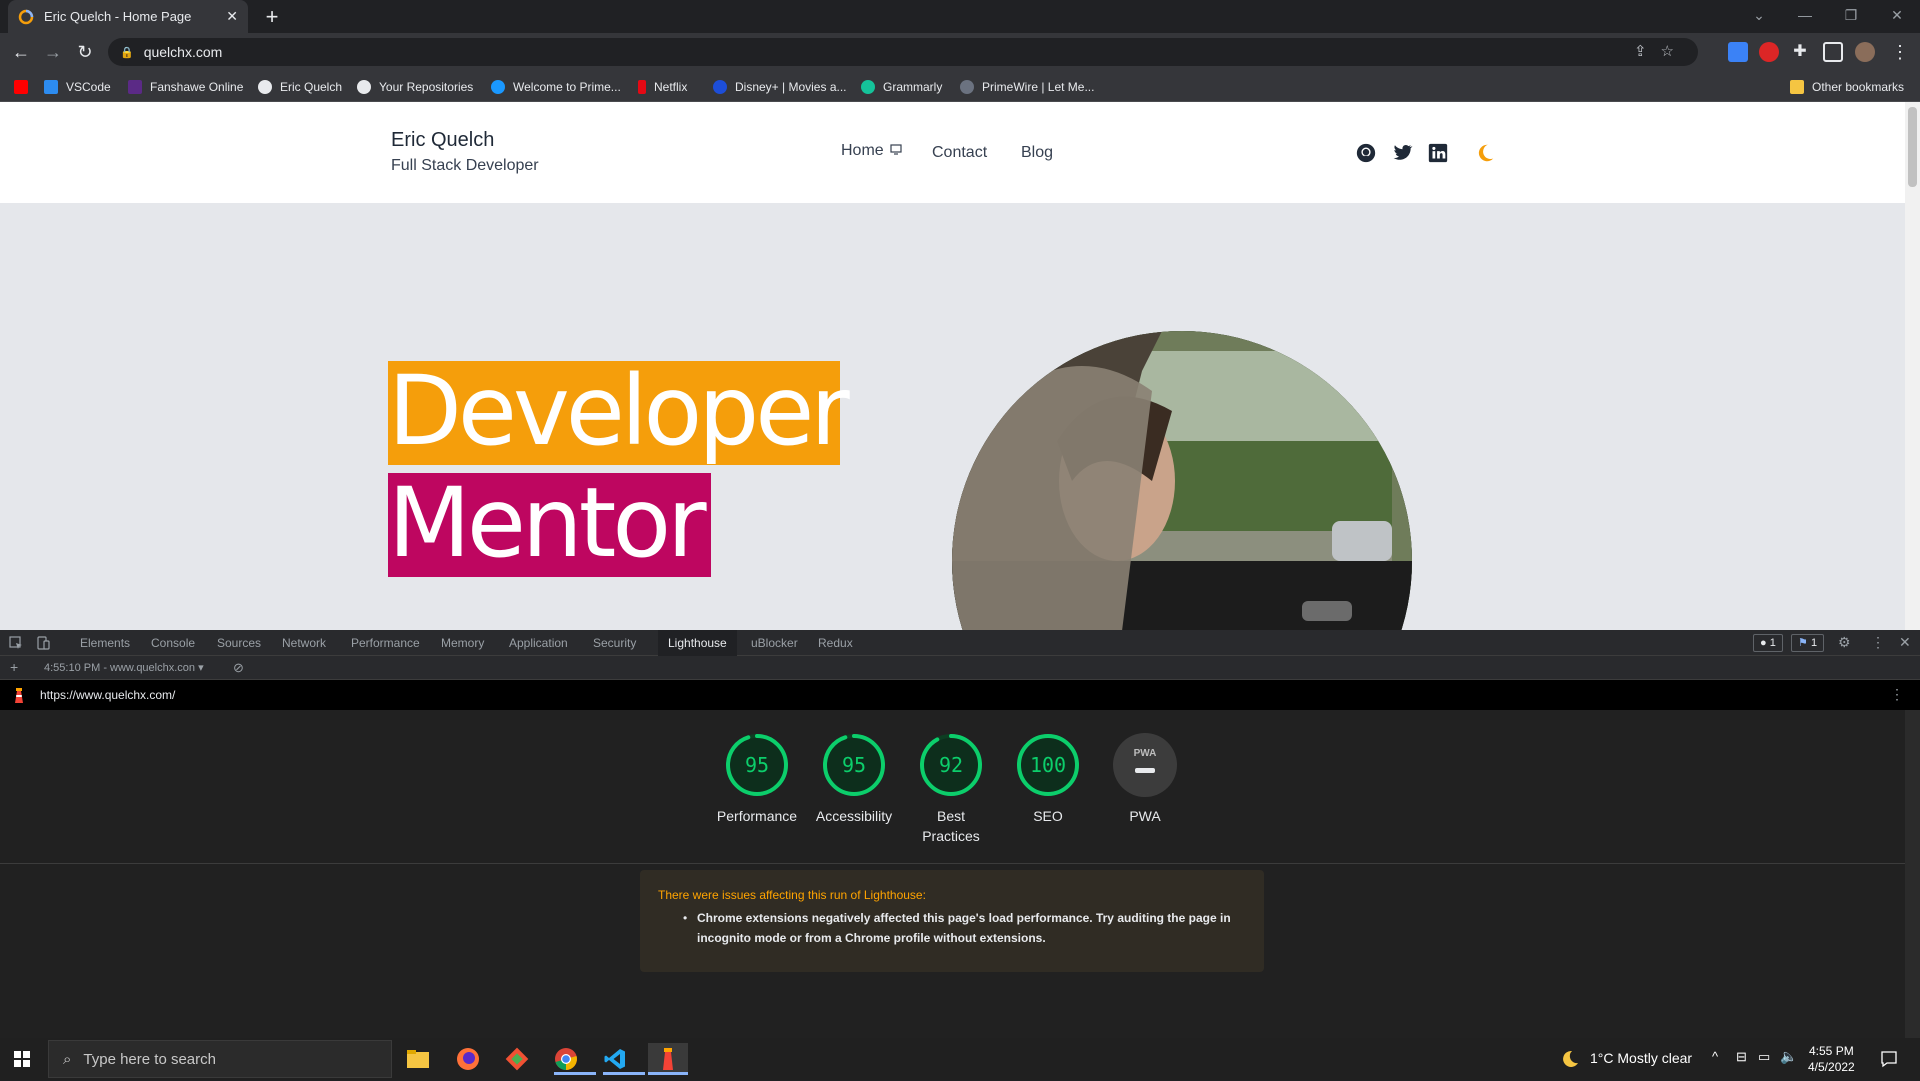  What do you see at coordinates (668, 1059) in the screenshot?
I see `active-app-icon` at bounding box center [668, 1059].